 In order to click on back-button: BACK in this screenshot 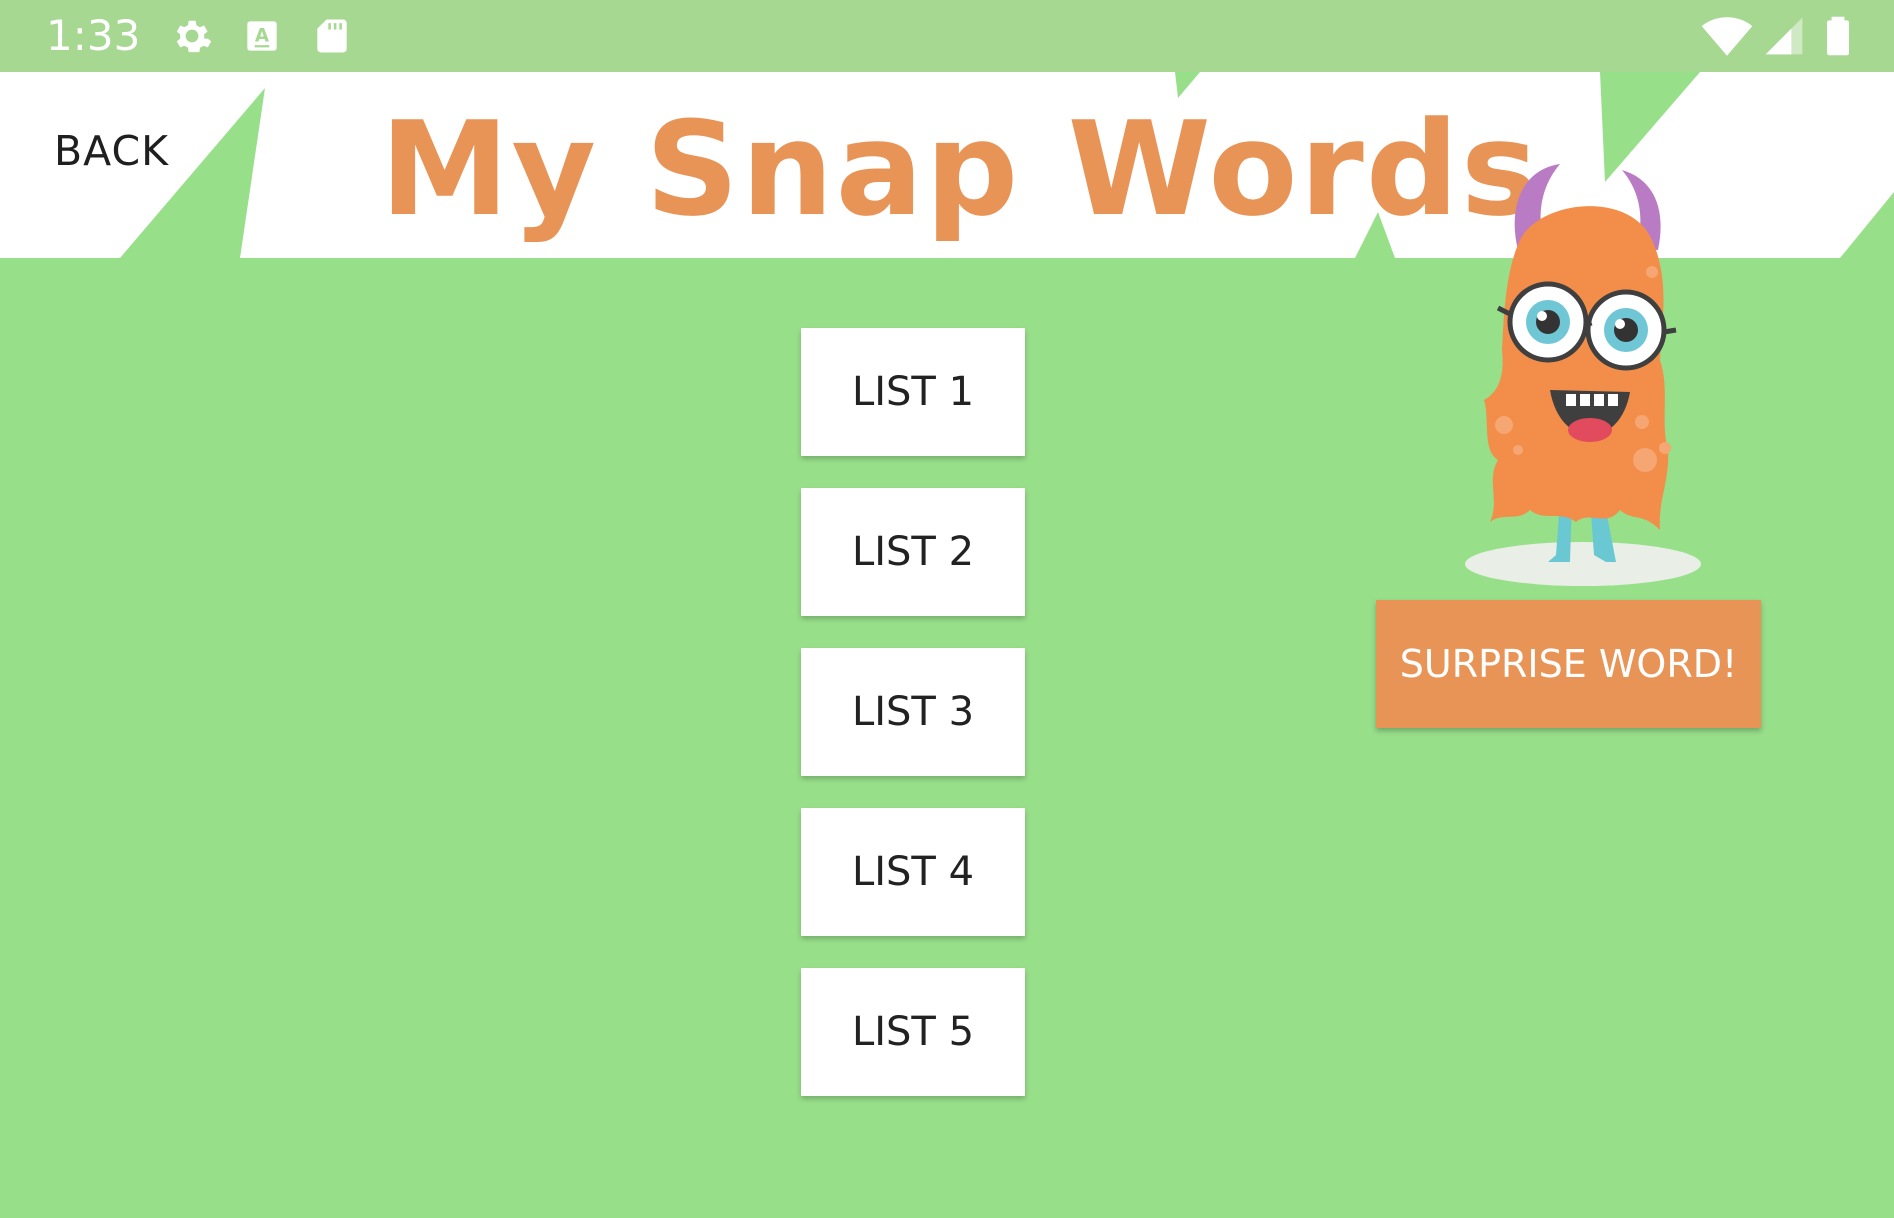, I will do `click(128, 151)`.